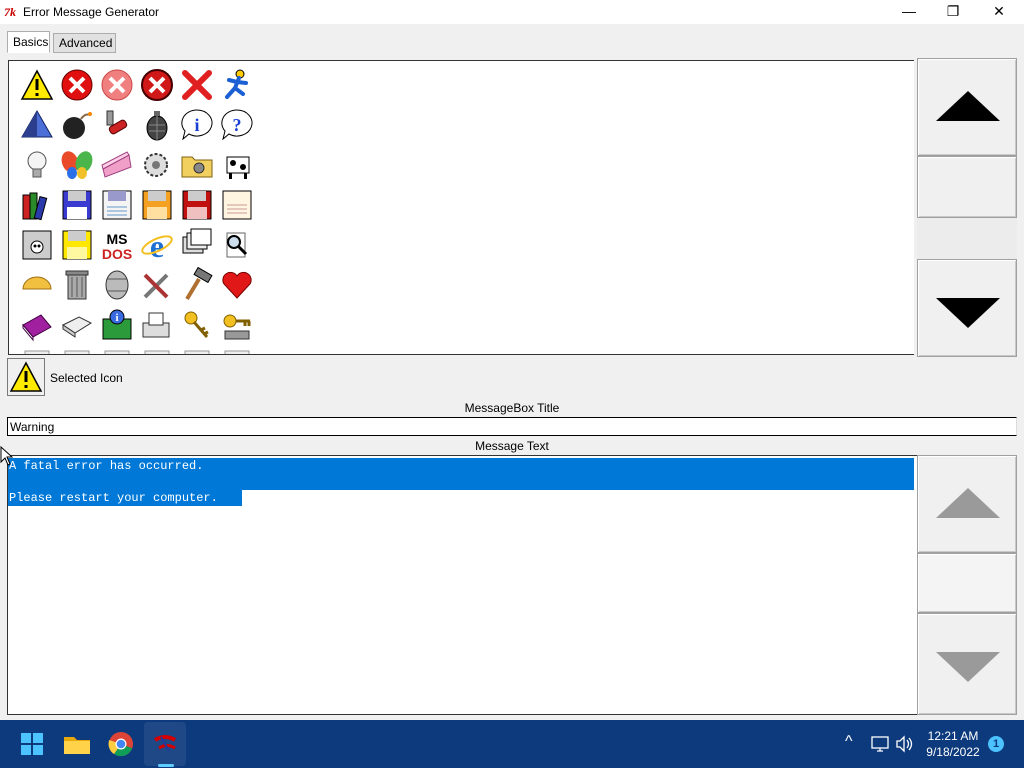  I want to click on msdos-icon: MS DOS, so click(117, 245).